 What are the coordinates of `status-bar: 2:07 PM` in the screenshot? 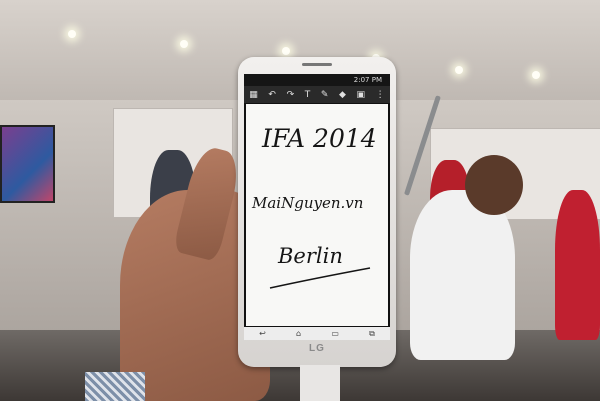 It's located at (317, 80).